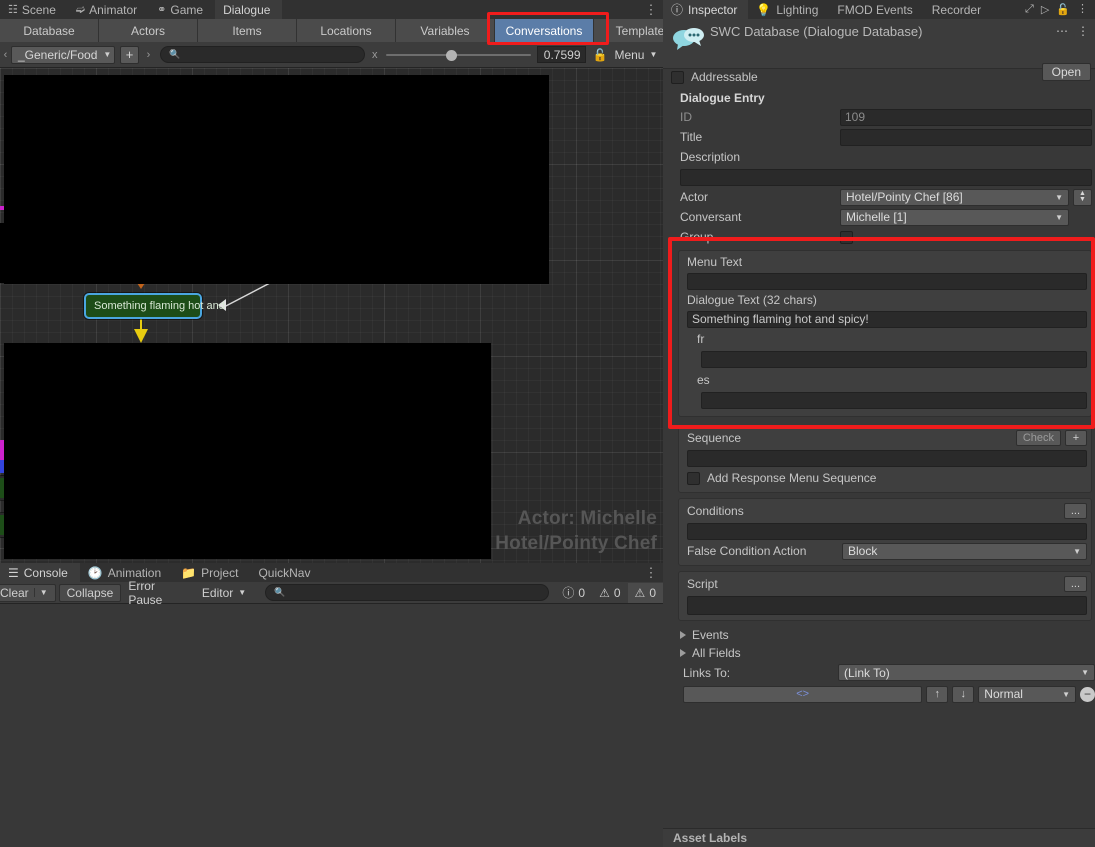  What do you see at coordinates (1082, 9) in the screenshot?
I see `inspector-kebab-icon: ⋮` at bounding box center [1082, 9].